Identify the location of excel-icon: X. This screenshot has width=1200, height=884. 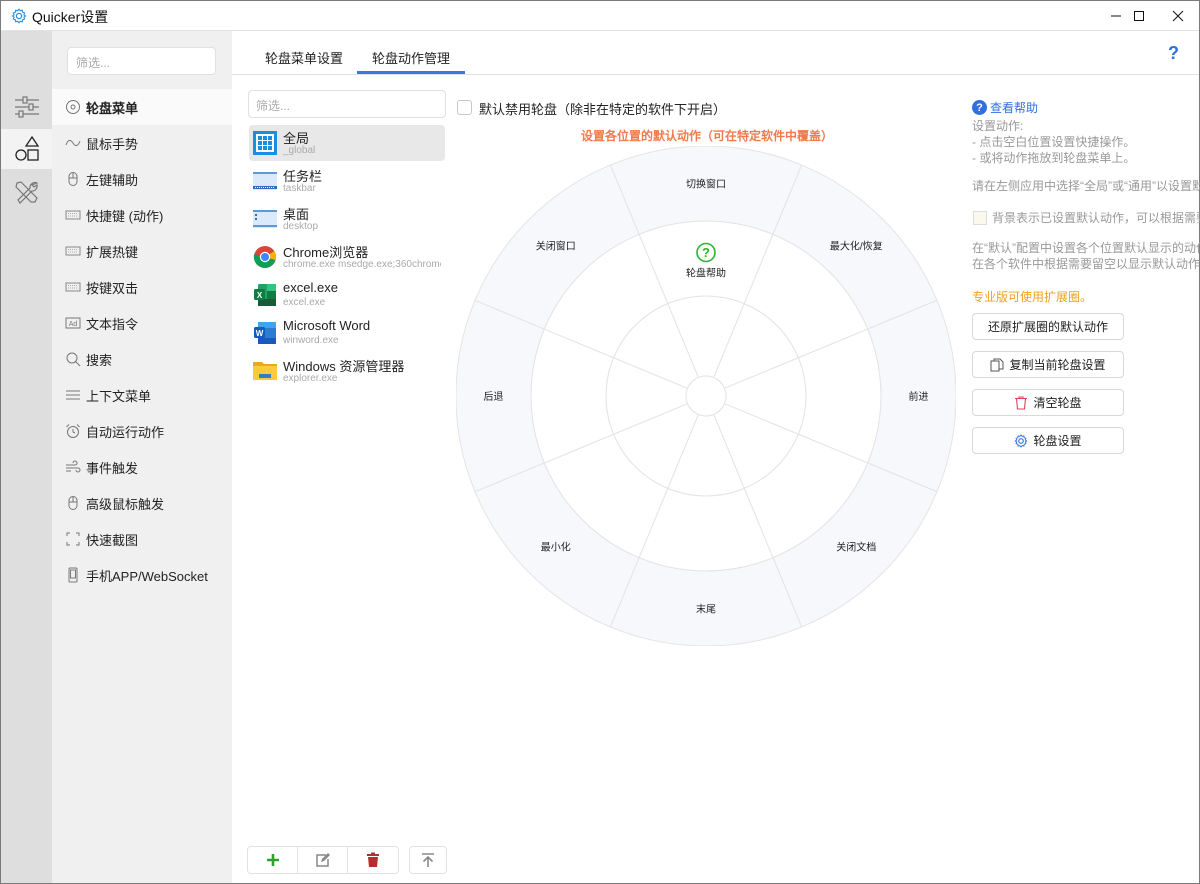
(265, 295).